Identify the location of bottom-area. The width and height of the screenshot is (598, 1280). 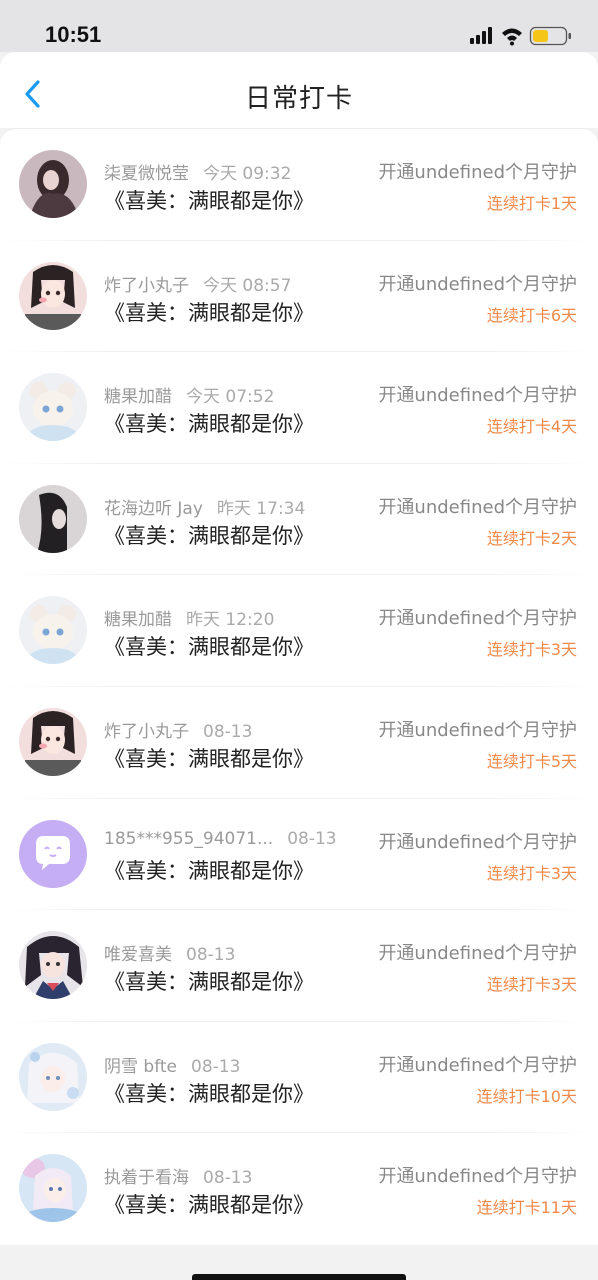
(299, 1262).